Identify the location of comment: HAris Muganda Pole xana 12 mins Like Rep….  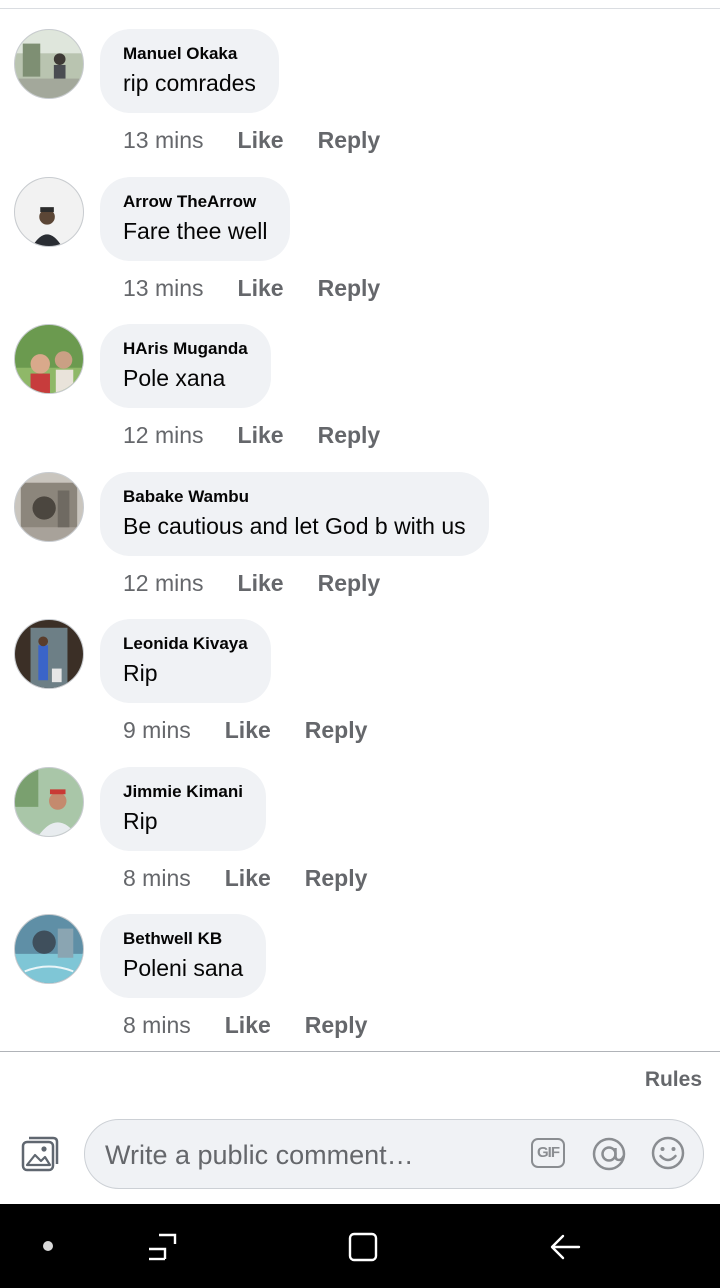
(360, 398).